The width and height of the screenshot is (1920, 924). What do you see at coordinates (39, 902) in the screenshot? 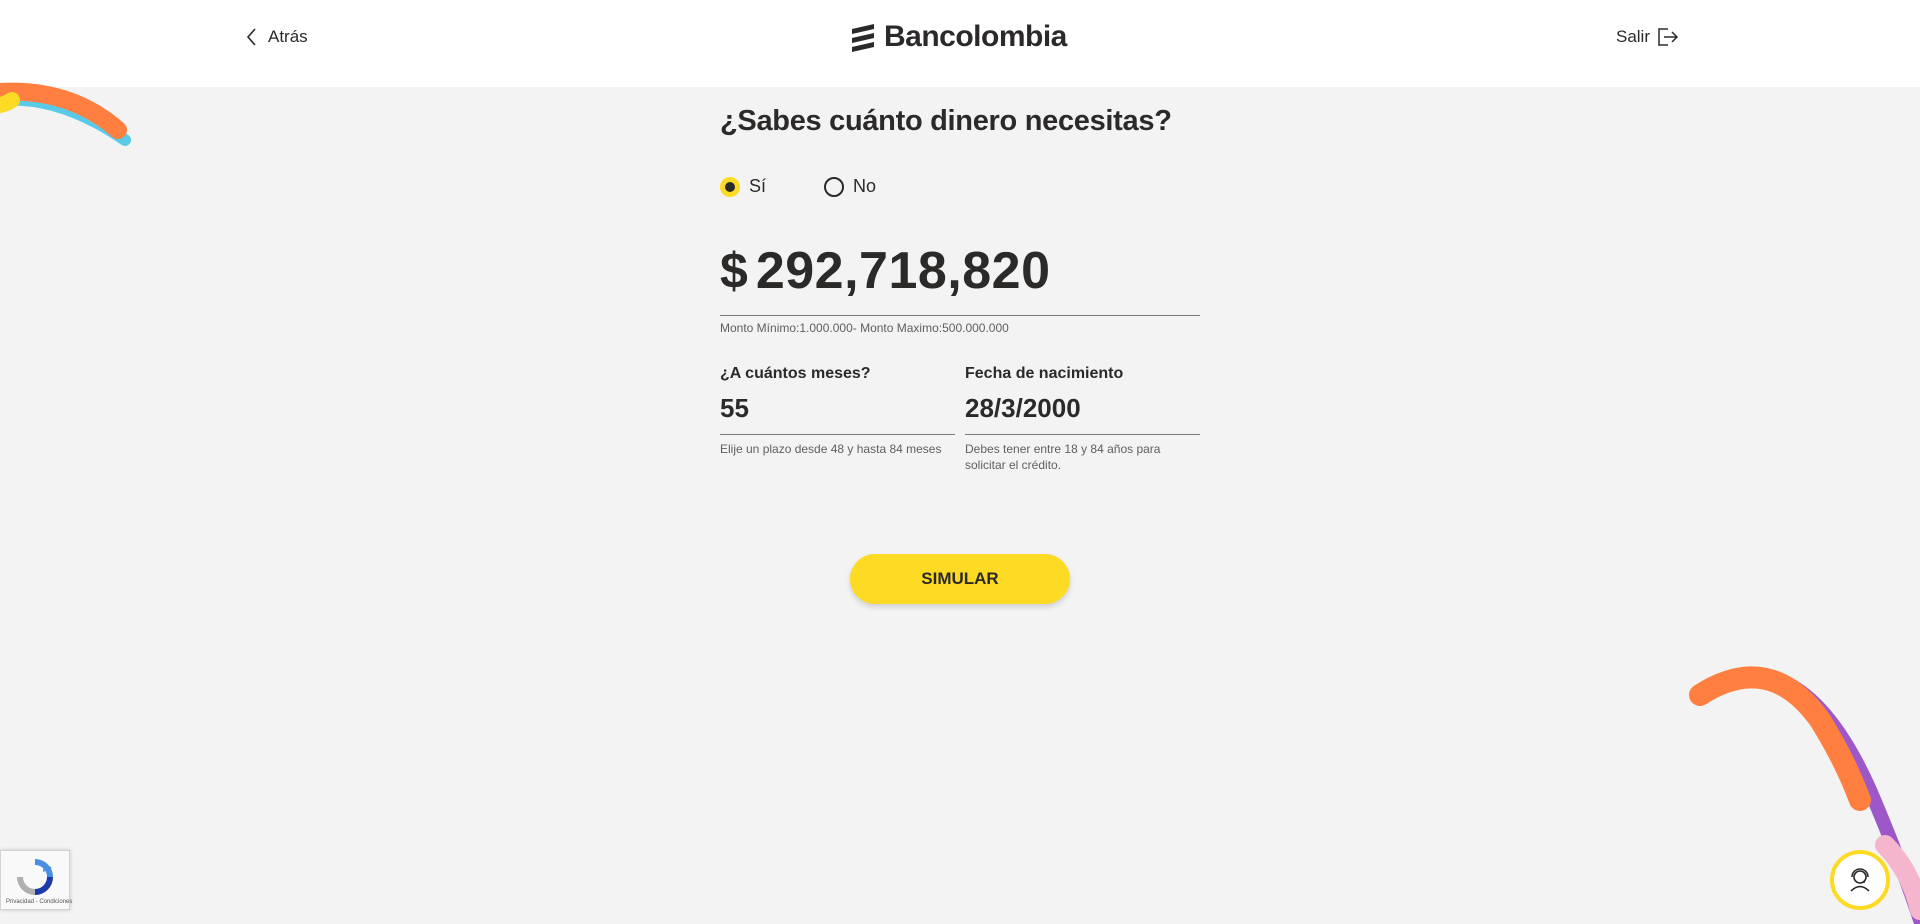
I see `recaptcha-footer: Privacidad - Condiciones` at bounding box center [39, 902].